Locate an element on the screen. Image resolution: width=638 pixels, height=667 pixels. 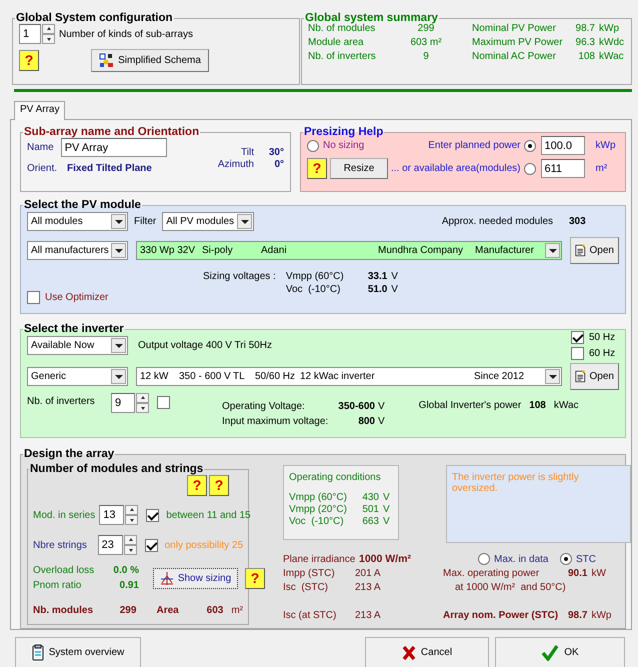
simplified-schema-button: Simplified Schema is located at coordinates (150, 60).